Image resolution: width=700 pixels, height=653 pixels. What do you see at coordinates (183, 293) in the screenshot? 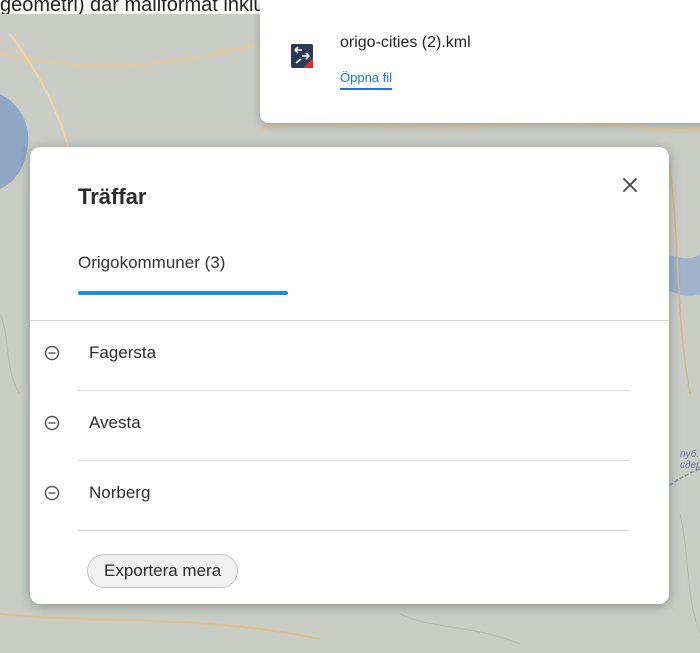
I see `active-tab-indicator` at bounding box center [183, 293].